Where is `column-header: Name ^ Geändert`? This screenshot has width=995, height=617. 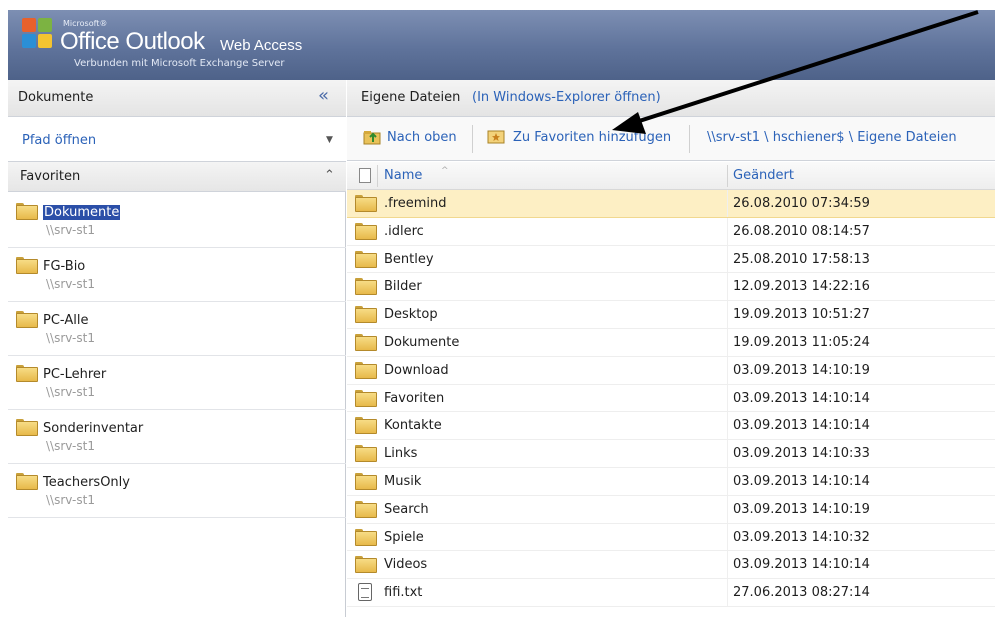
column-header: Name ^ Geändert is located at coordinates (671, 176).